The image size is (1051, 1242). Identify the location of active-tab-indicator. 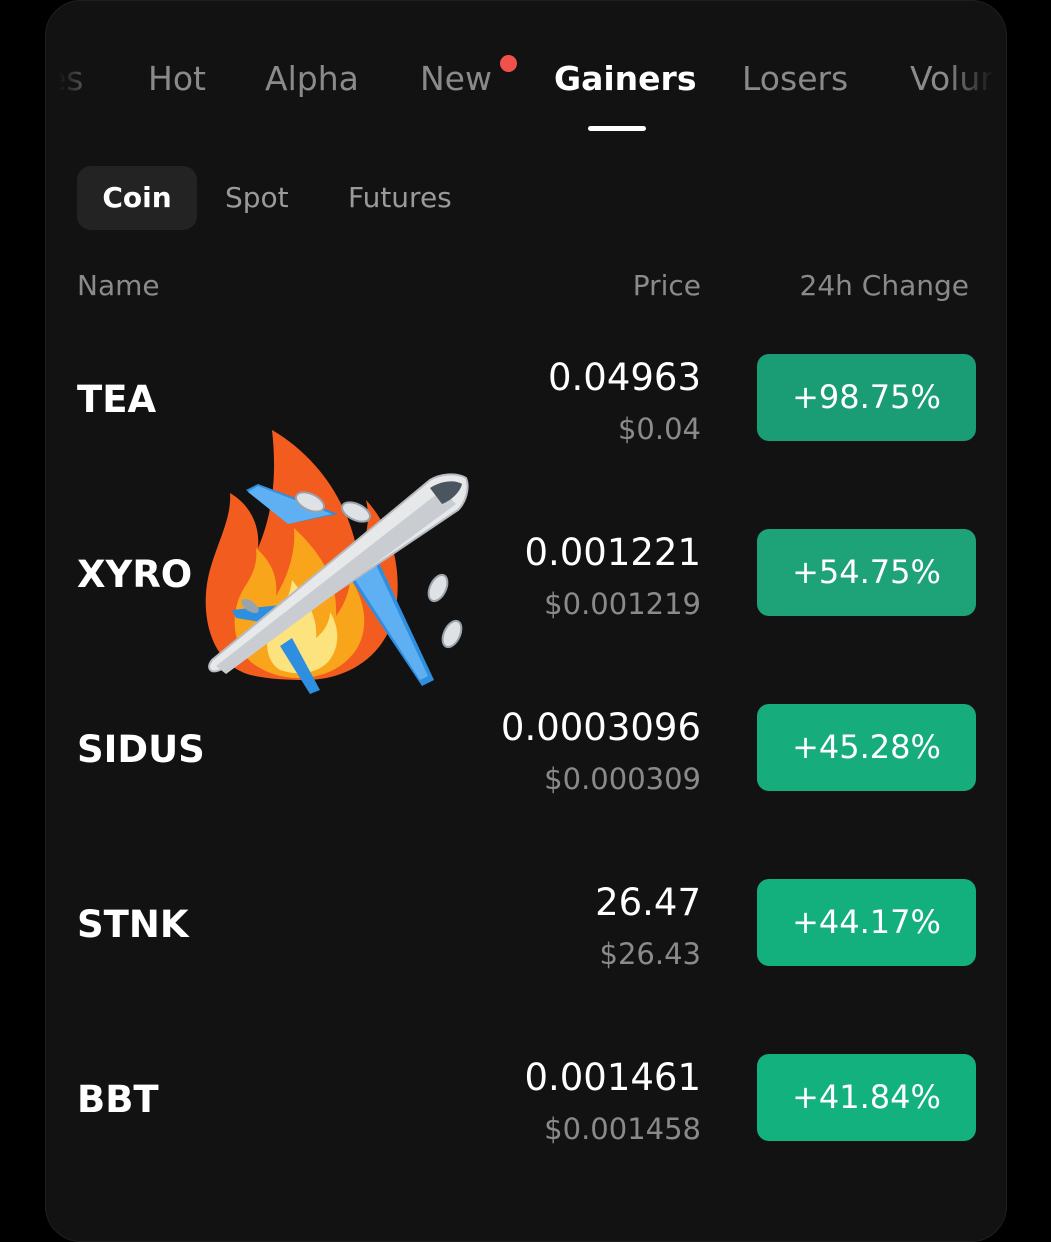
(617, 128).